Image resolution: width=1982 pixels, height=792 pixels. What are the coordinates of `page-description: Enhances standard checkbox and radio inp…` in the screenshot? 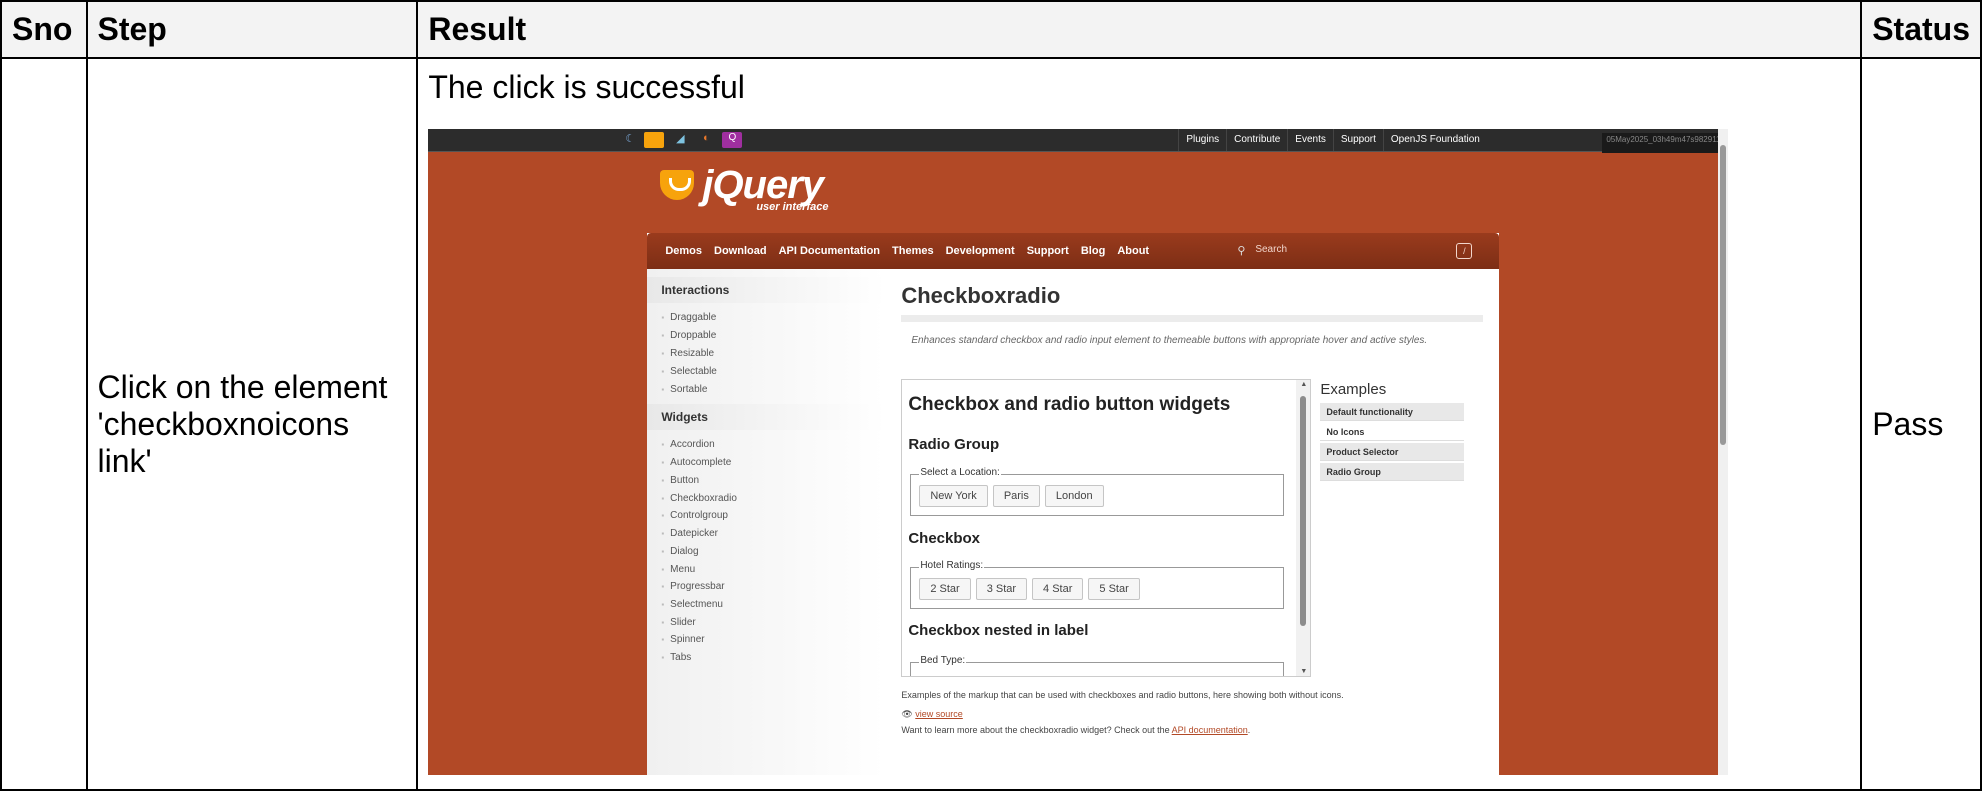 It's located at (1169, 340).